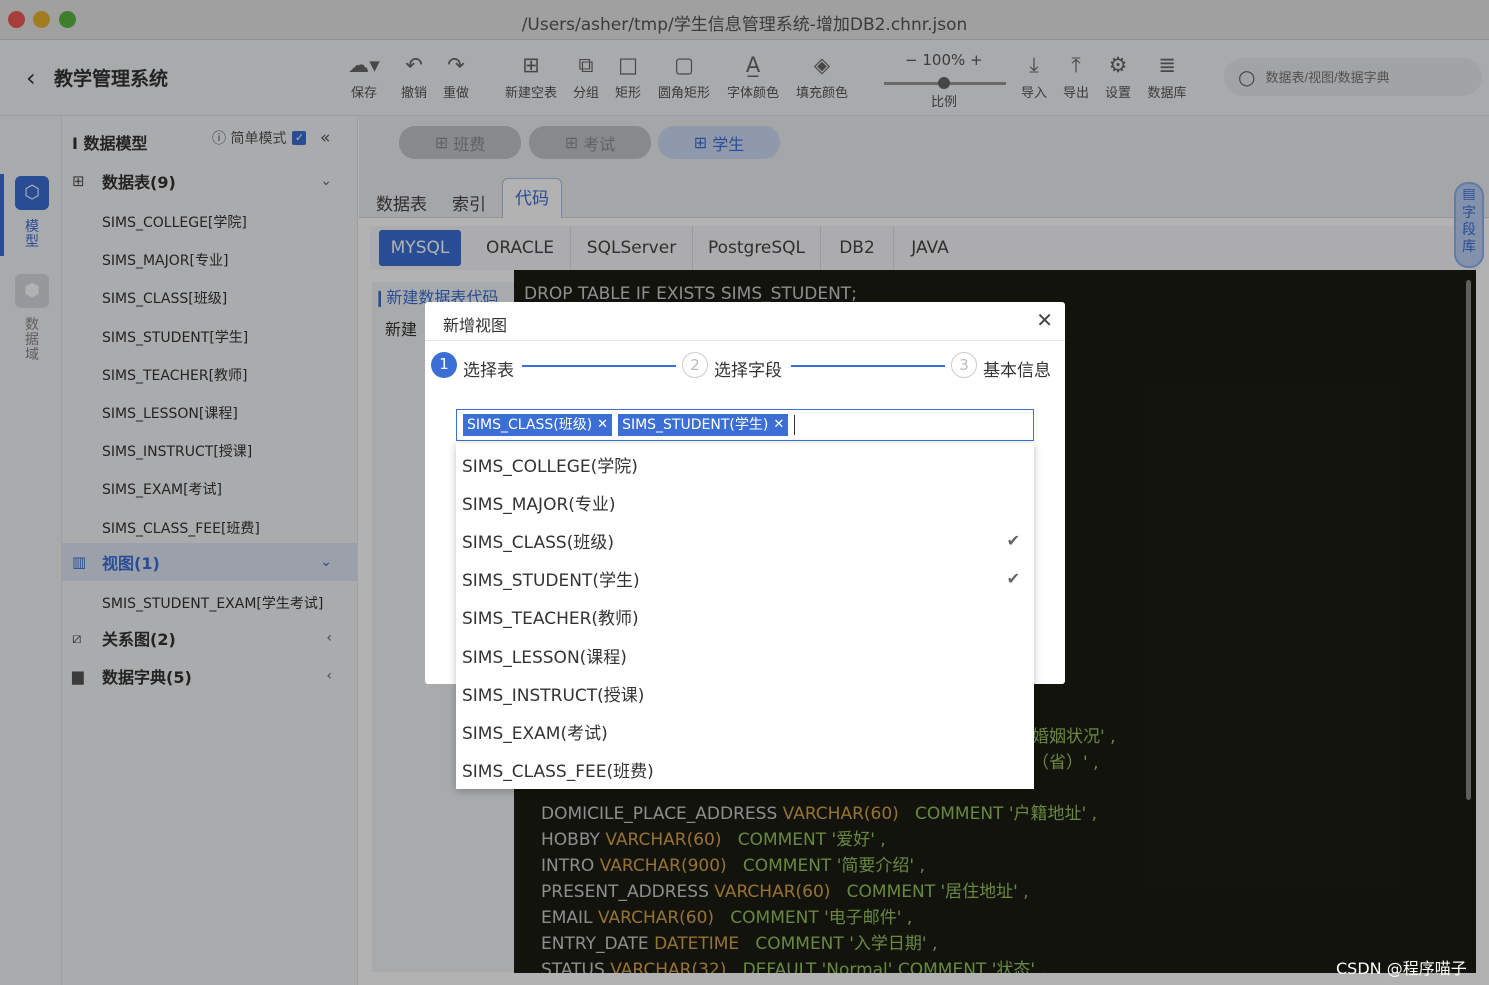  I want to click on step-1-label: 选择表, so click(488, 371).